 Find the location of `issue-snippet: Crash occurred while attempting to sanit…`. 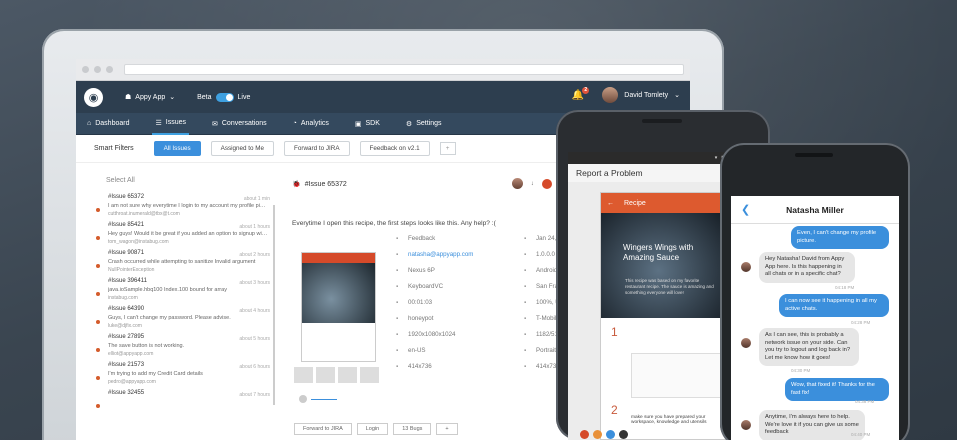

issue-snippet: Crash occurred while attempting to sanit… is located at coordinates (182, 262).